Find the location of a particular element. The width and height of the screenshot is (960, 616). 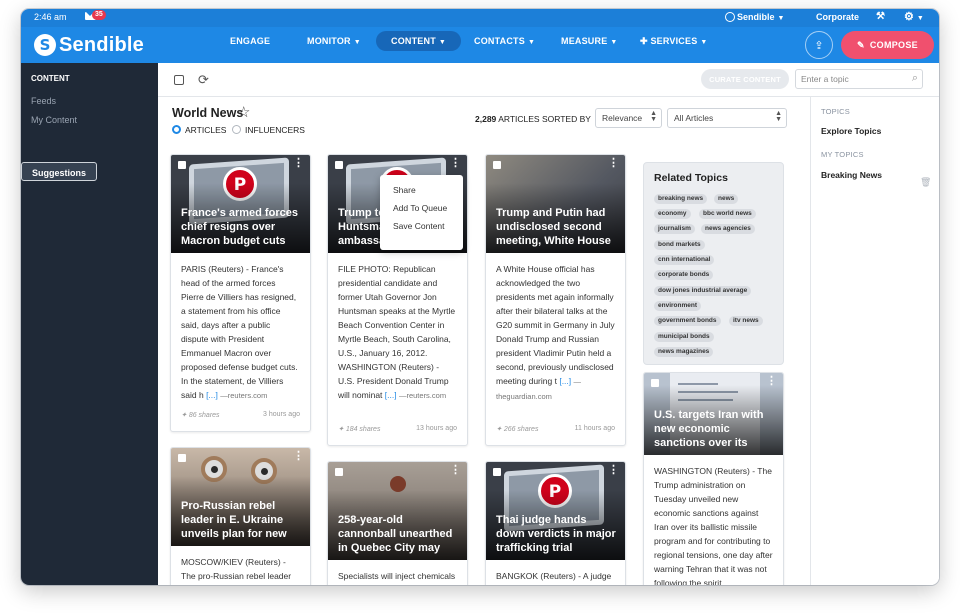

nav-services-label: SERVICES is located at coordinates (674, 41).